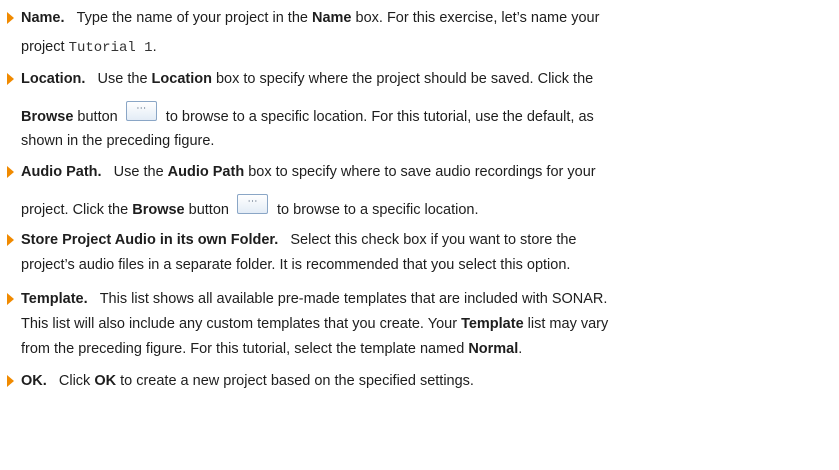  I want to click on item-title: Name., so click(43, 18).